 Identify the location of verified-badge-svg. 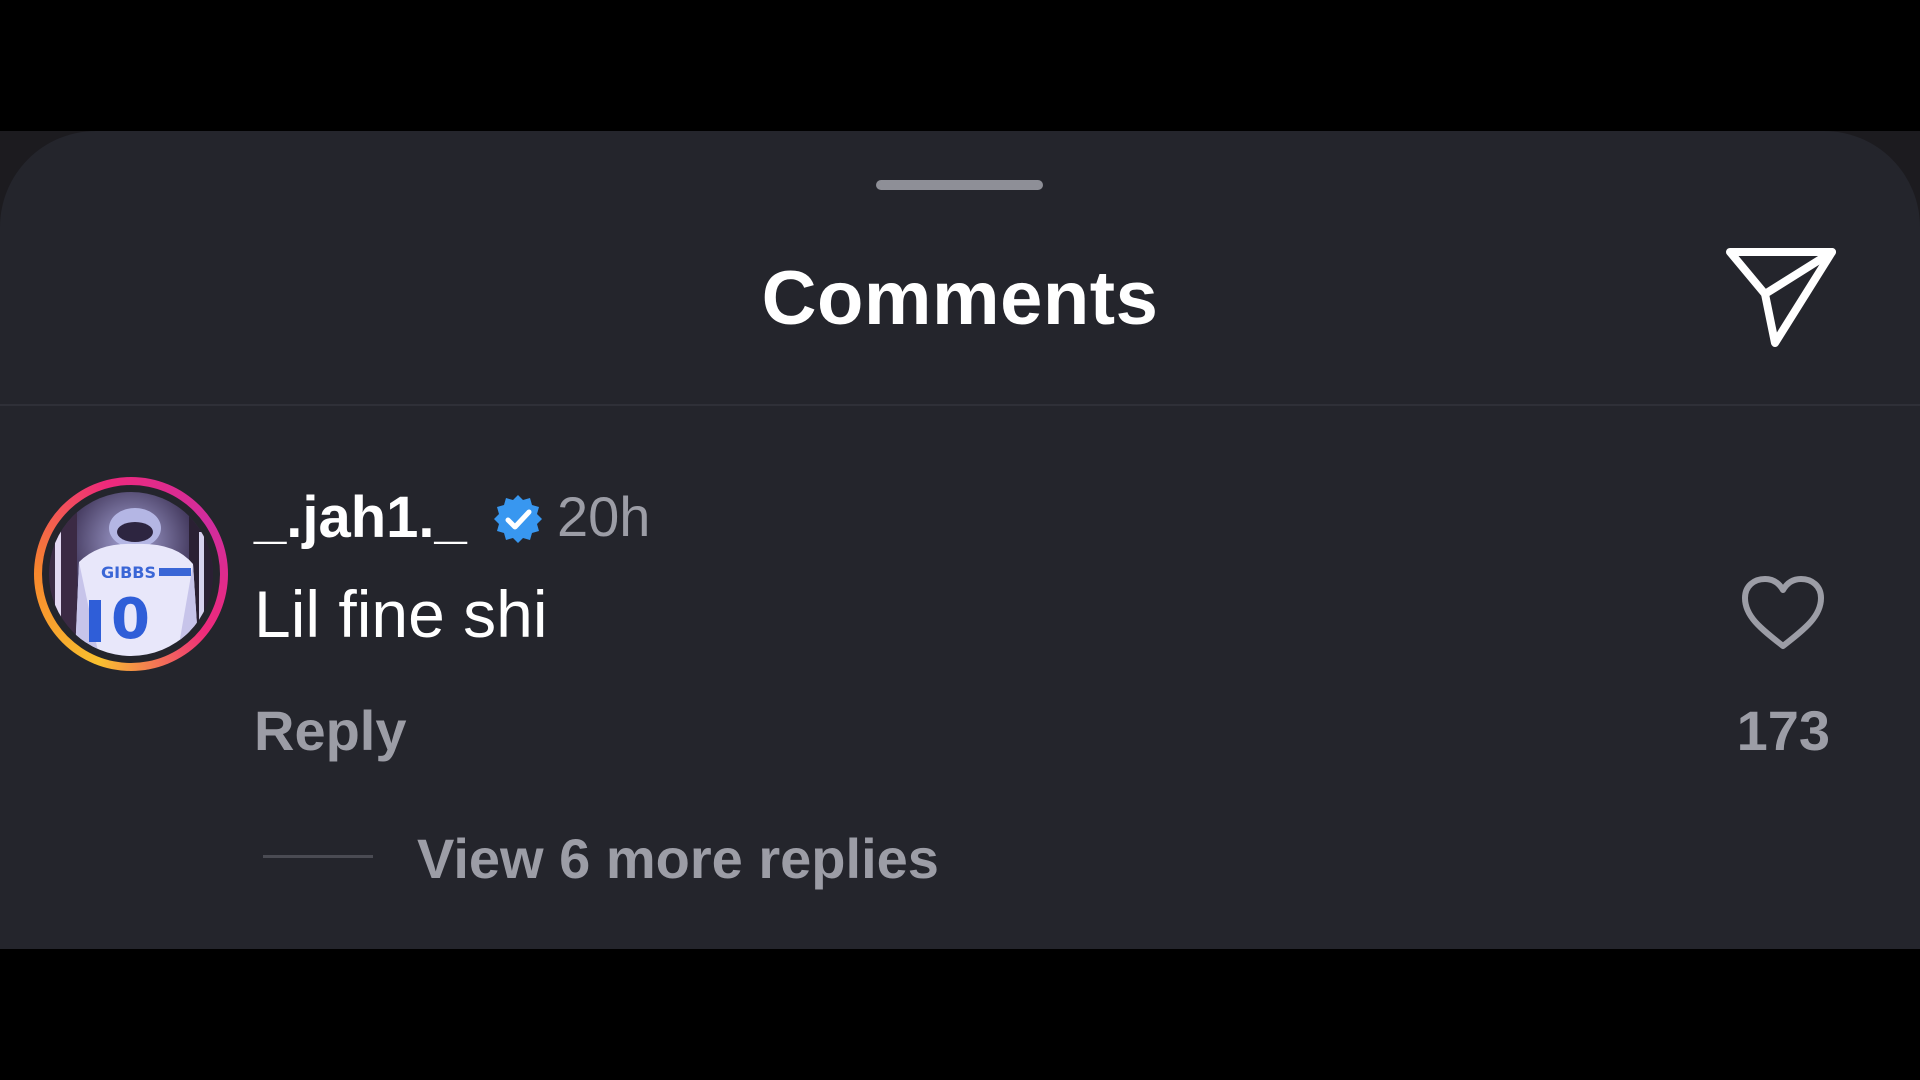
(518, 519).